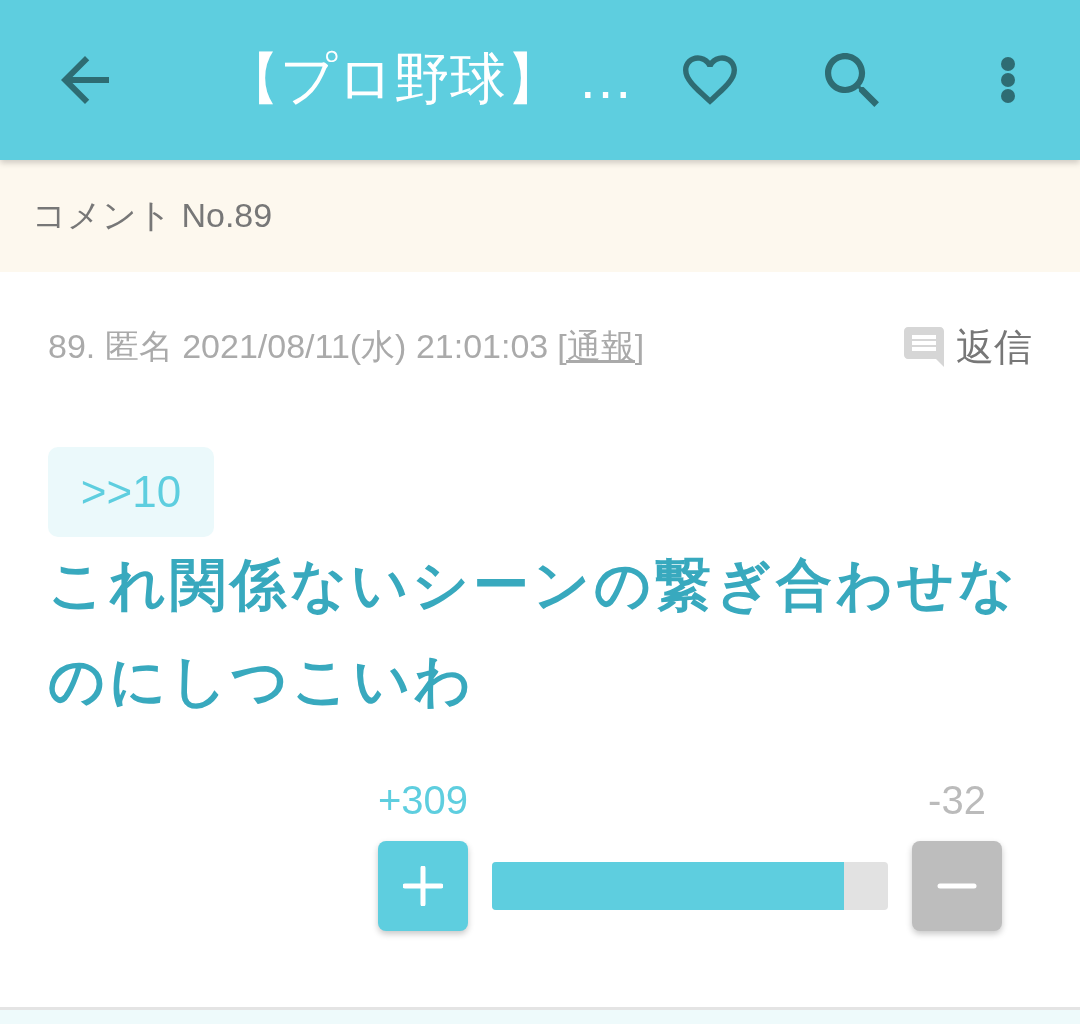  What do you see at coordinates (957, 800) in the screenshot?
I see `minus-count: -32` at bounding box center [957, 800].